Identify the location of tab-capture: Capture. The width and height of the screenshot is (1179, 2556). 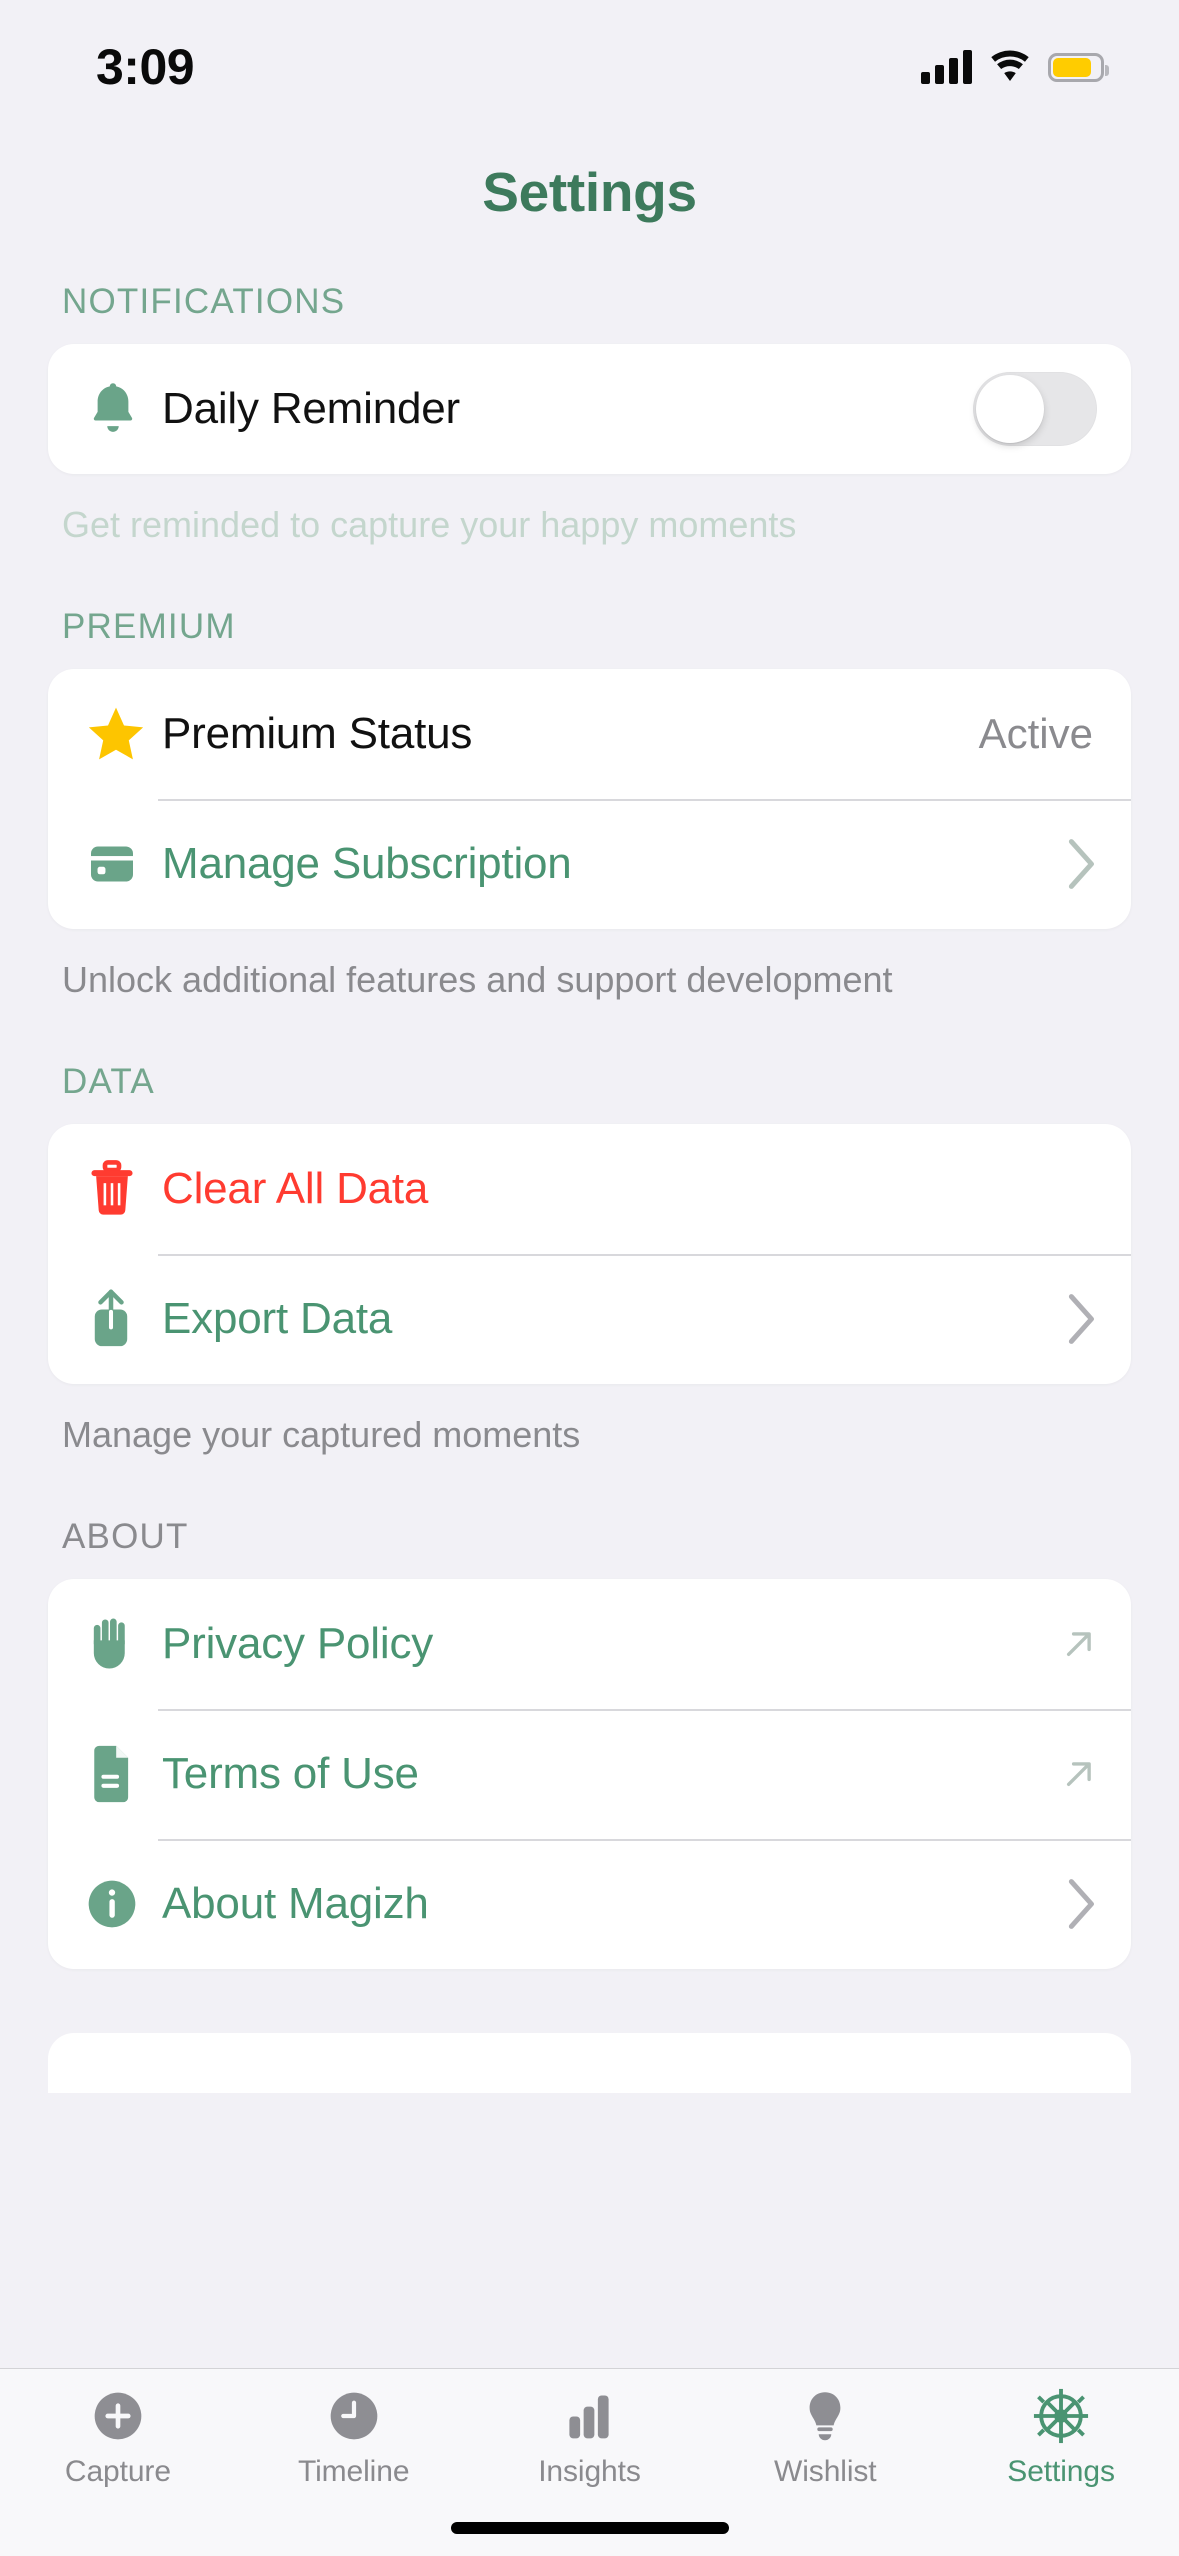
(118, 2438).